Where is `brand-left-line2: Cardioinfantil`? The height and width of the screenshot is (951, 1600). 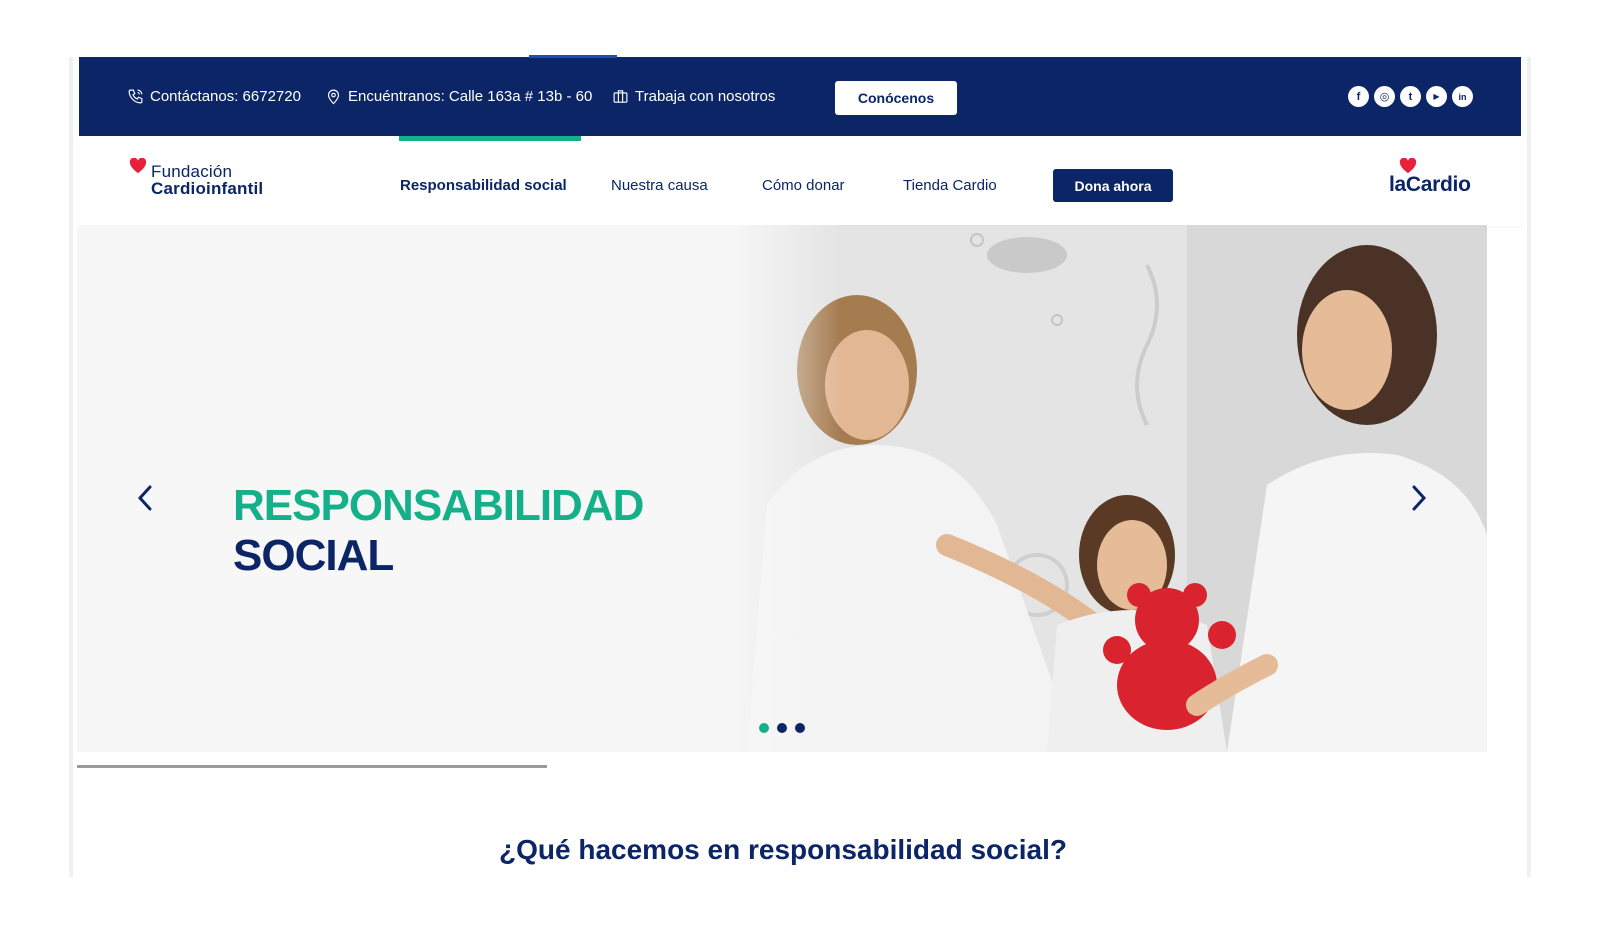
brand-left-line2: Cardioinfantil is located at coordinates (207, 188).